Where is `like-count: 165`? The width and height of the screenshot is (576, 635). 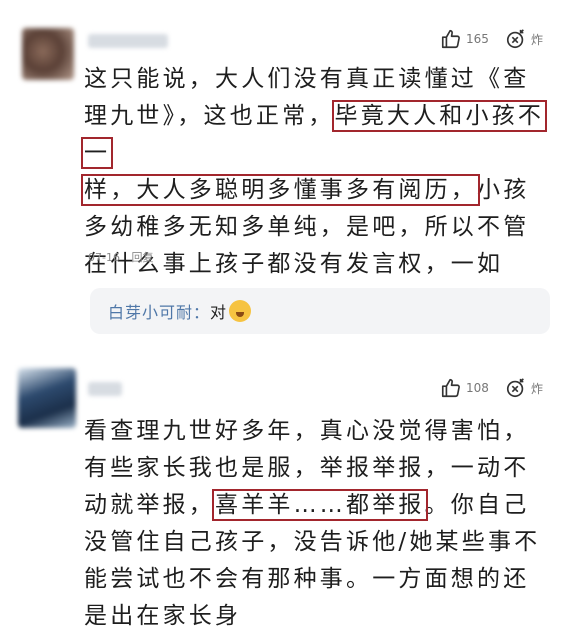
like-count: 165 is located at coordinates (477, 39).